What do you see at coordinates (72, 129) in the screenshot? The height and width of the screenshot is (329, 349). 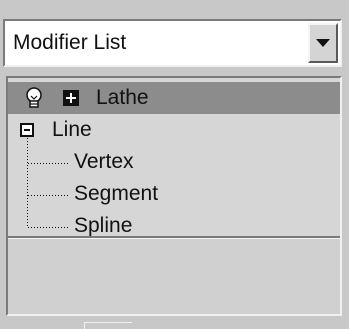 I see `stack-item-label: Line` at bounding box center [72, 129].